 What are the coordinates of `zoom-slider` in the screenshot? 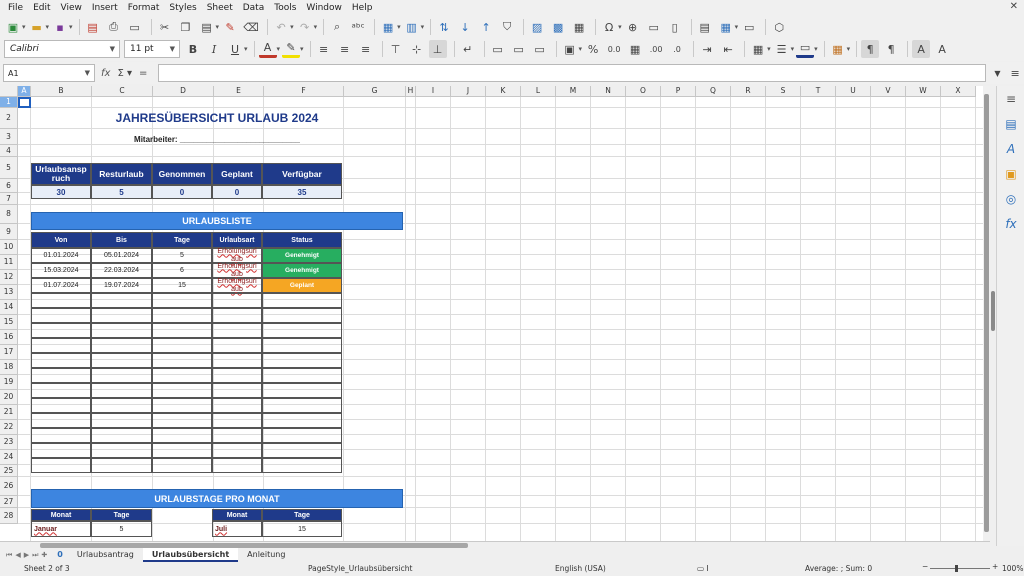 It's located at (960, 568).